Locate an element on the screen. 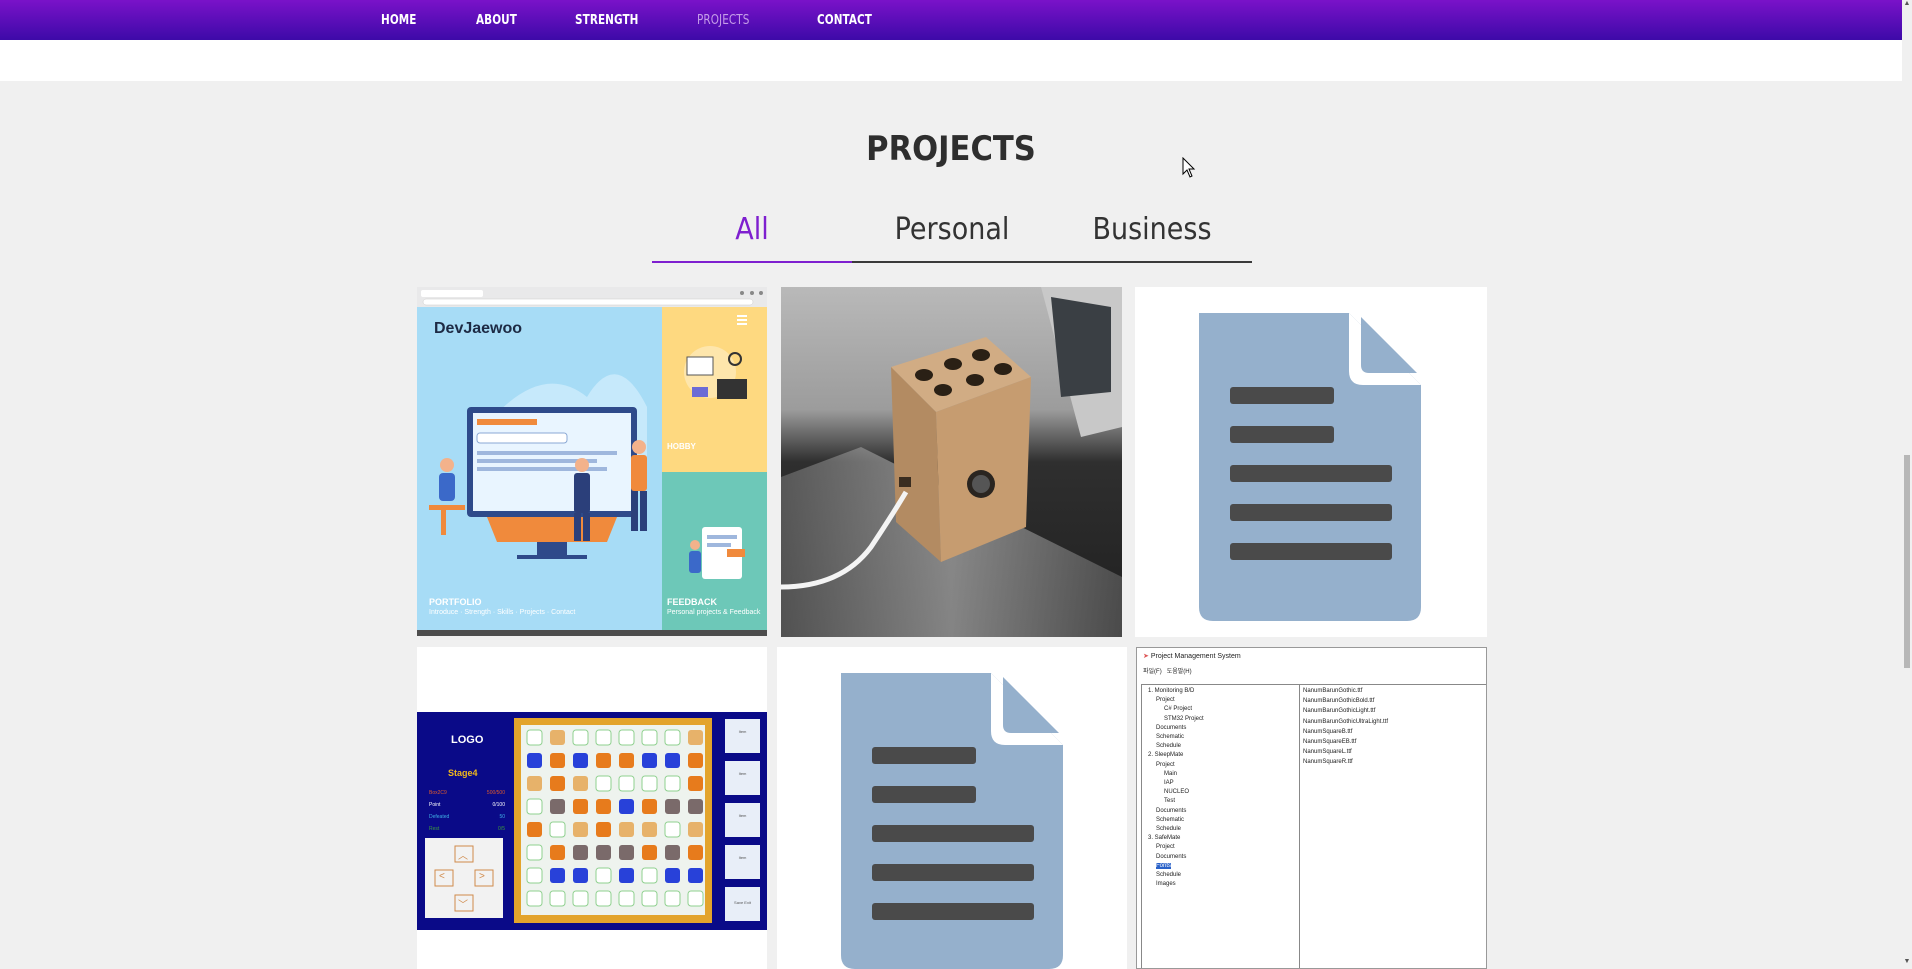 This screenshot has height=969, width=1912. feedback-panel-subtitle: Personal projects & Feedback is located at coordinates (714, 612).